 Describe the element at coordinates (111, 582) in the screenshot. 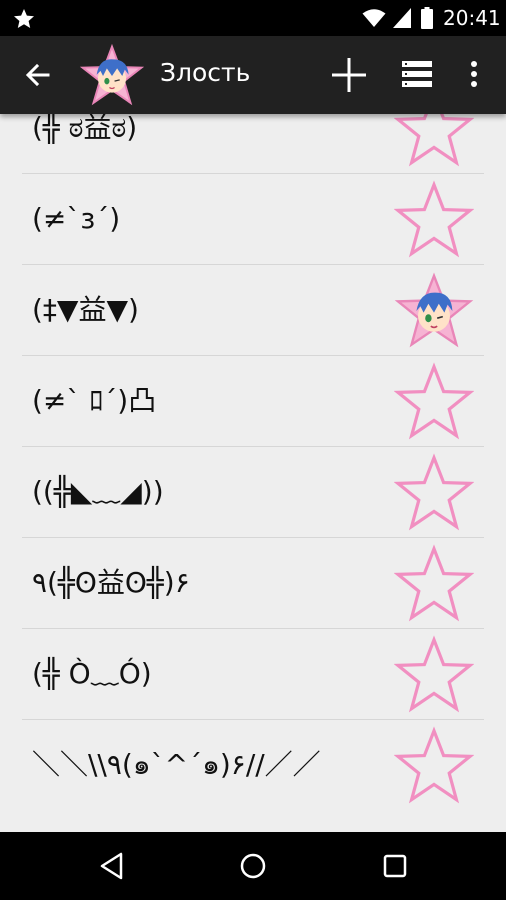

I see `emoticon-text: ٩(╬ʘ益ʘ╬)۶` at that location.